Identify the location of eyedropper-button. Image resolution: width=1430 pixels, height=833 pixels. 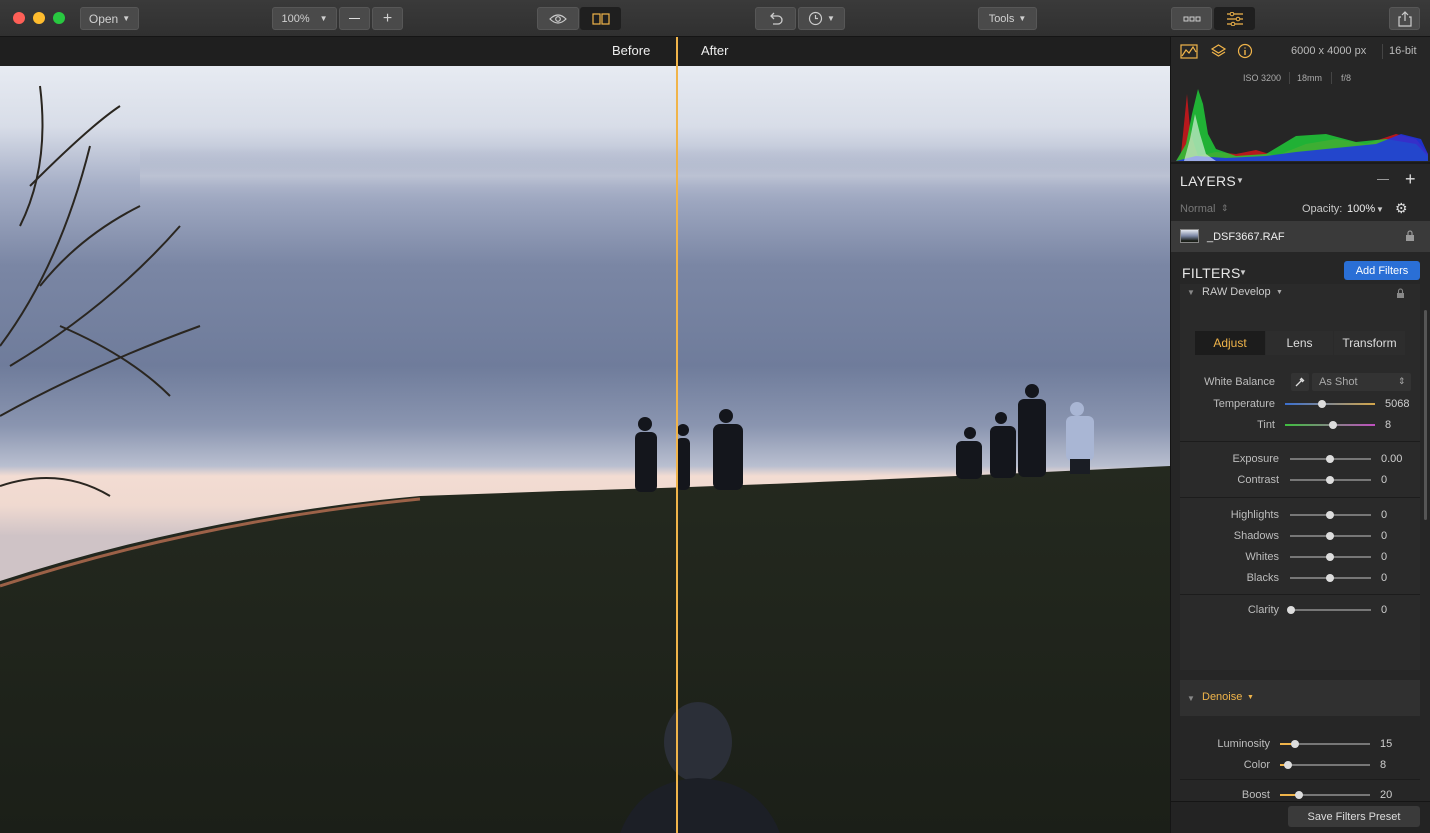
(1300, 382).